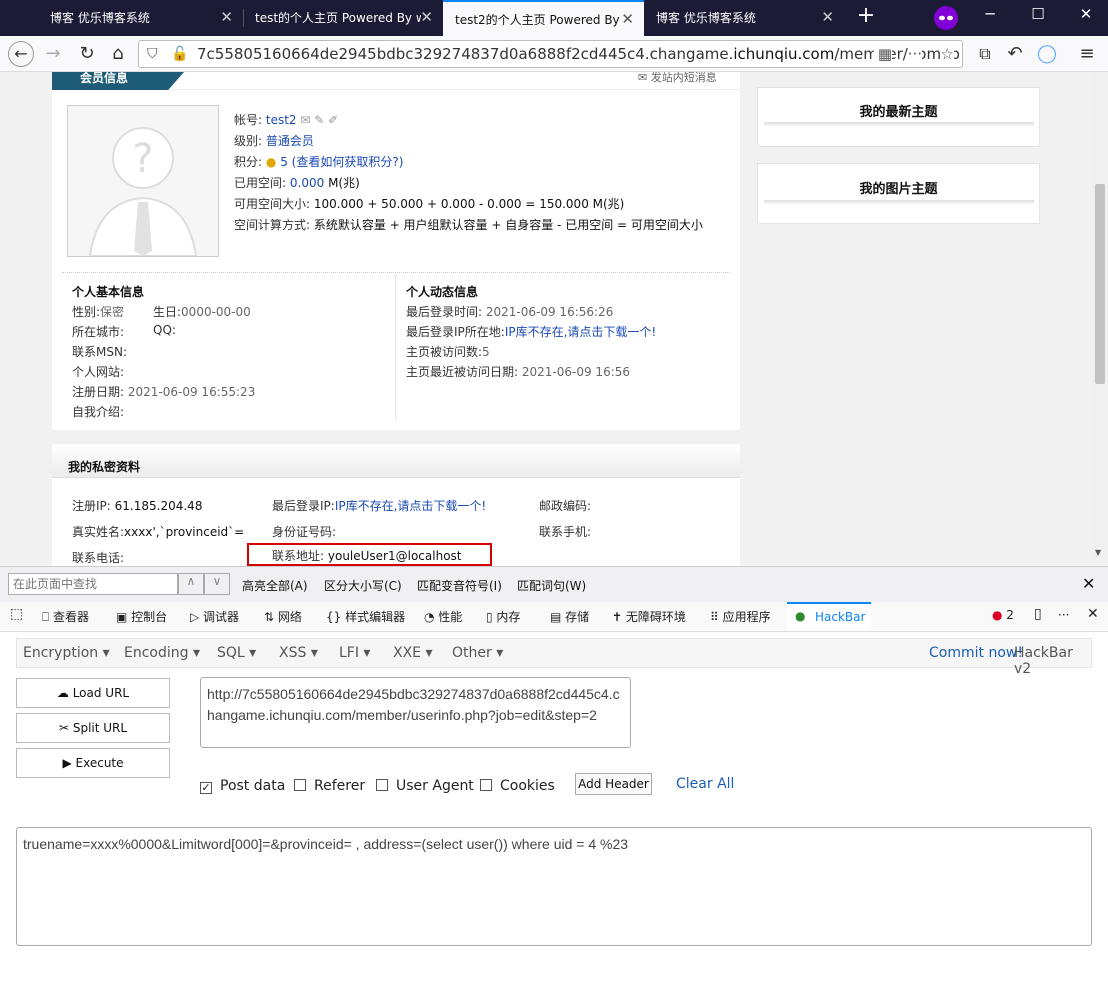 The height and width of the screenshot is (995, 1108). Describe the element at coordinates (354, 653) in the screenshot. I see `menu-lfi: LFI ▾` at that location.